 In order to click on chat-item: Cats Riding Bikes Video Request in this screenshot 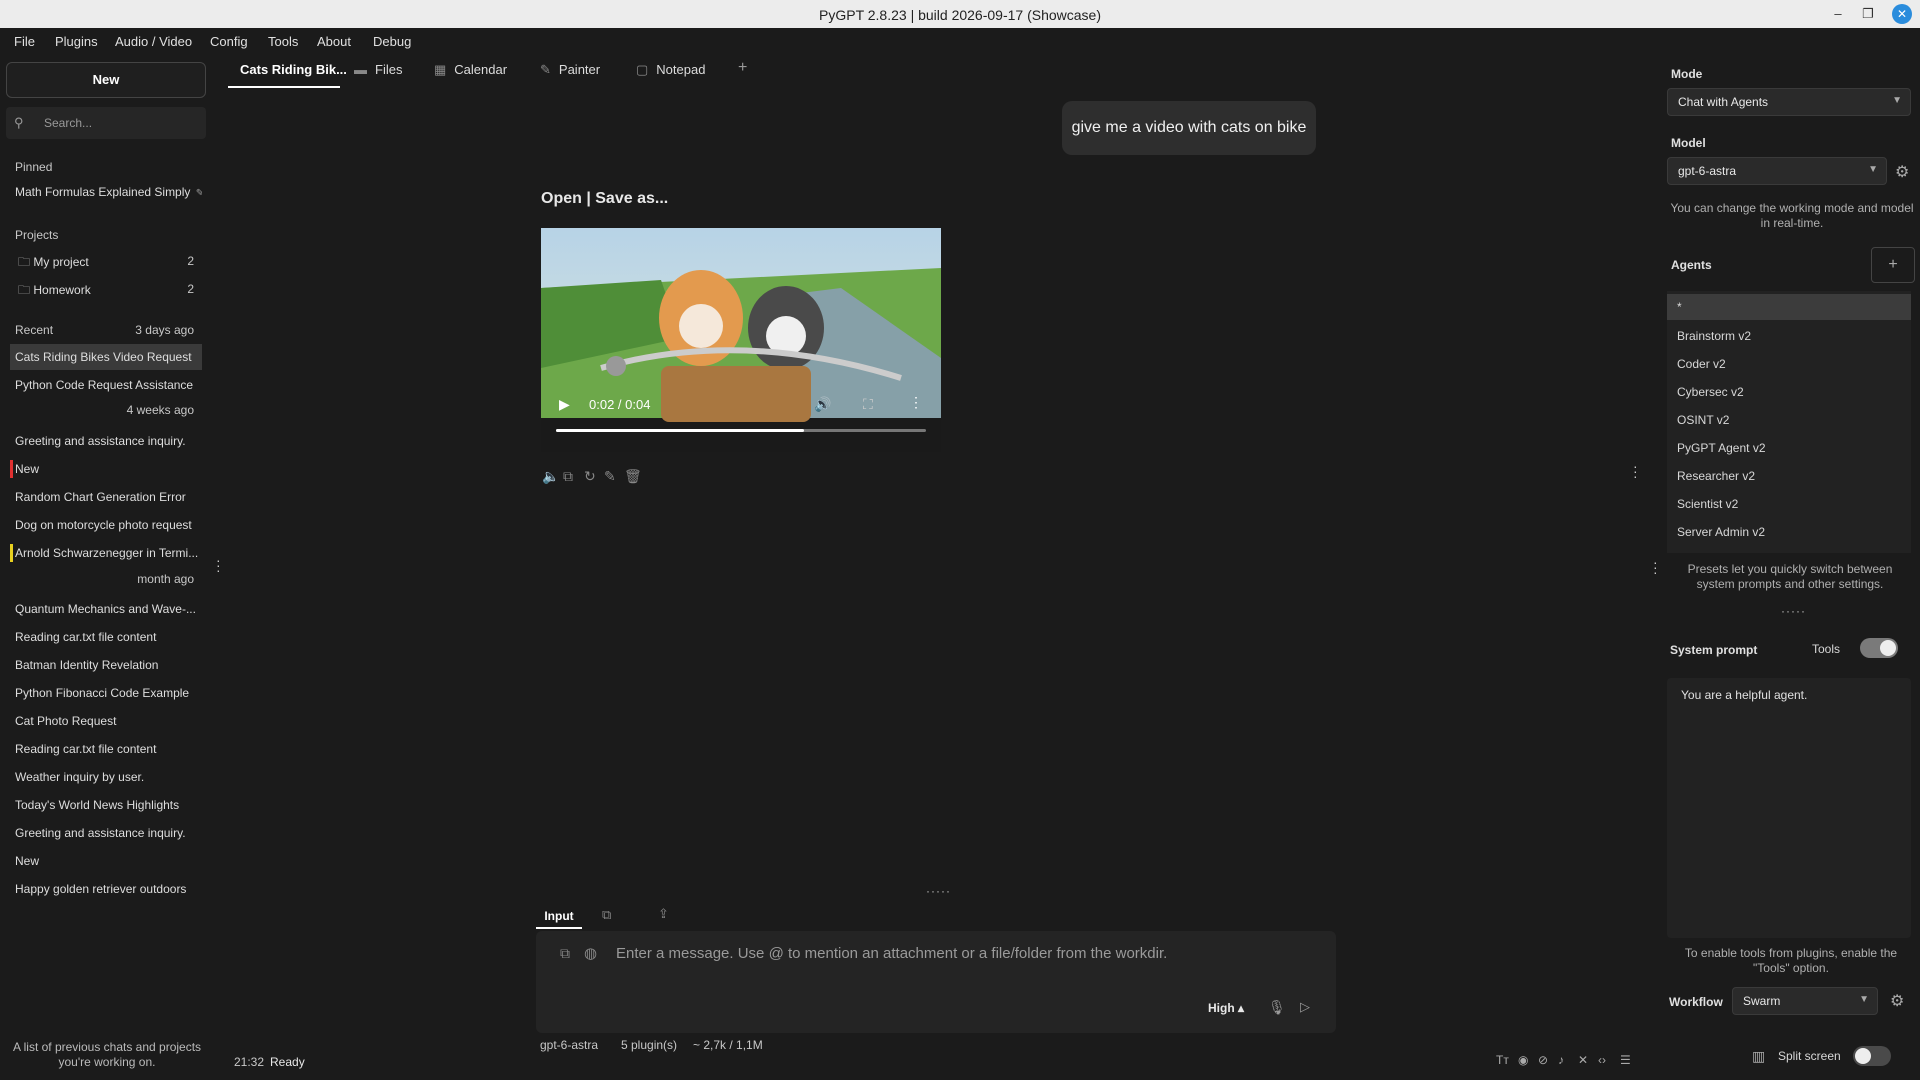, I will do `click(106, 357)`.